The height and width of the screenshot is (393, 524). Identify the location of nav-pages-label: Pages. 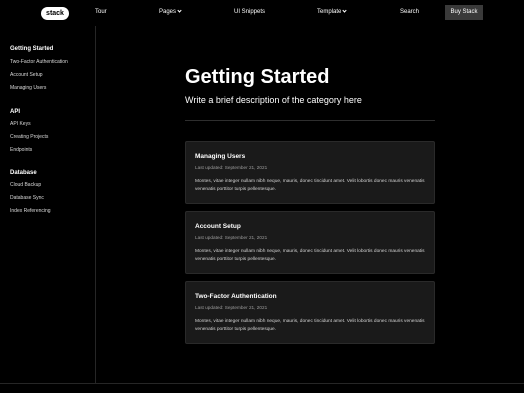
(168, 12).